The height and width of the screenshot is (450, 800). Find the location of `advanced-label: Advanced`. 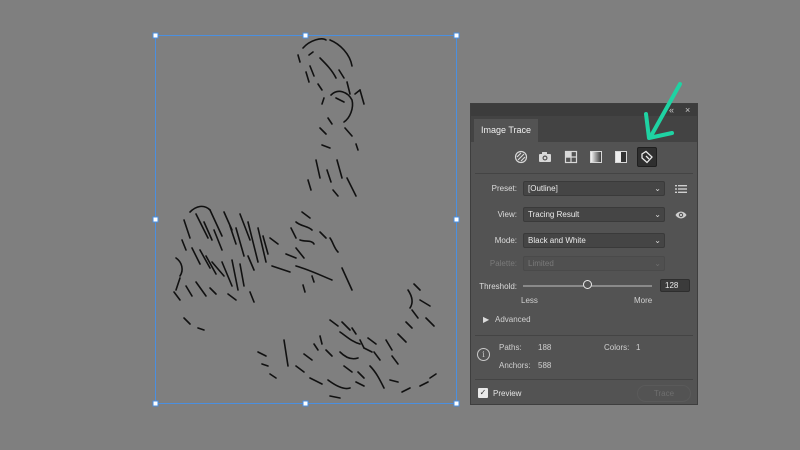

advanced-label: Advanced is located at coordinates (513, 319).